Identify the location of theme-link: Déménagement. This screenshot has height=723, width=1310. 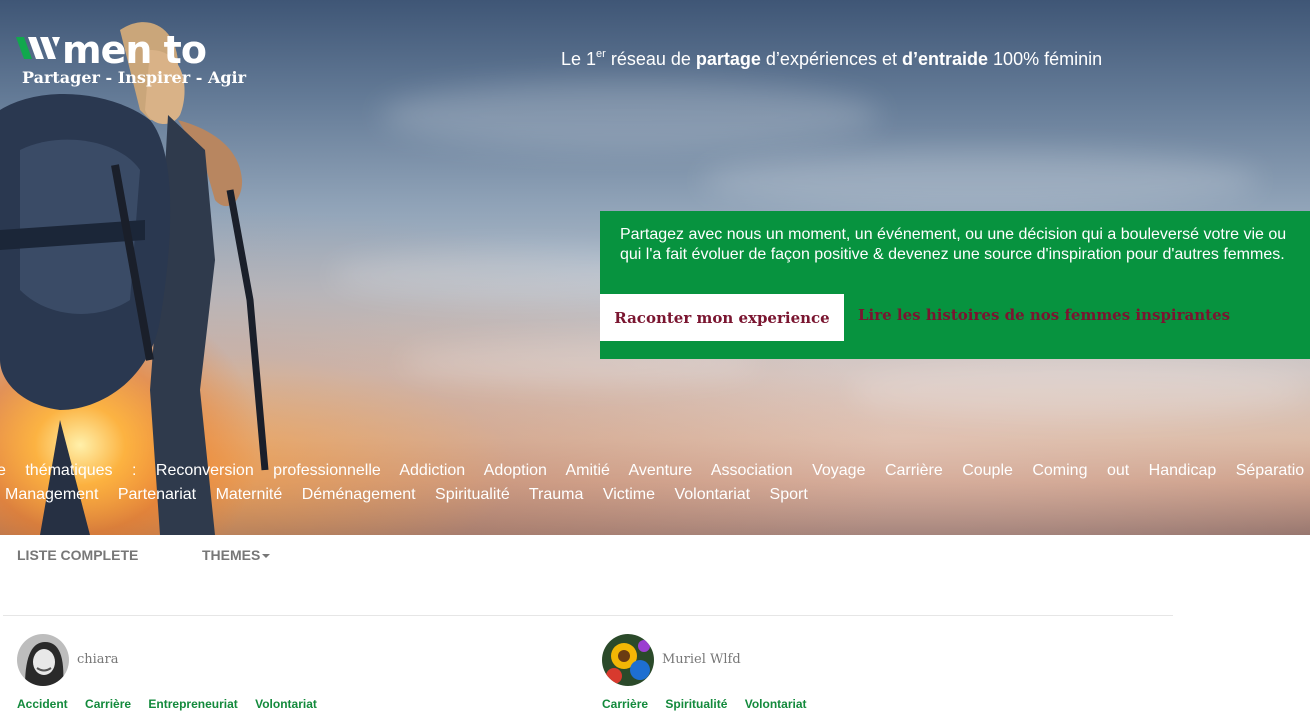
(359, 494).